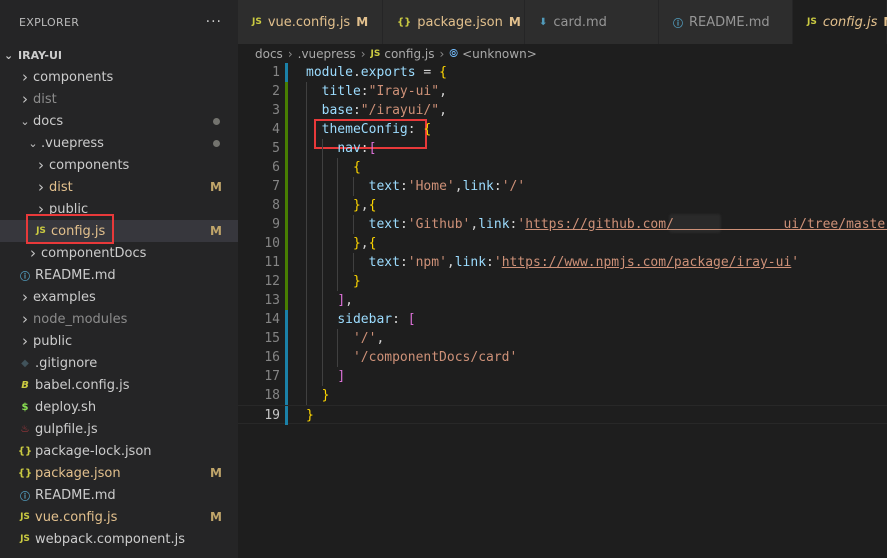  I want to click on tree-item: ◆ .gitignore, so click(119, 363).